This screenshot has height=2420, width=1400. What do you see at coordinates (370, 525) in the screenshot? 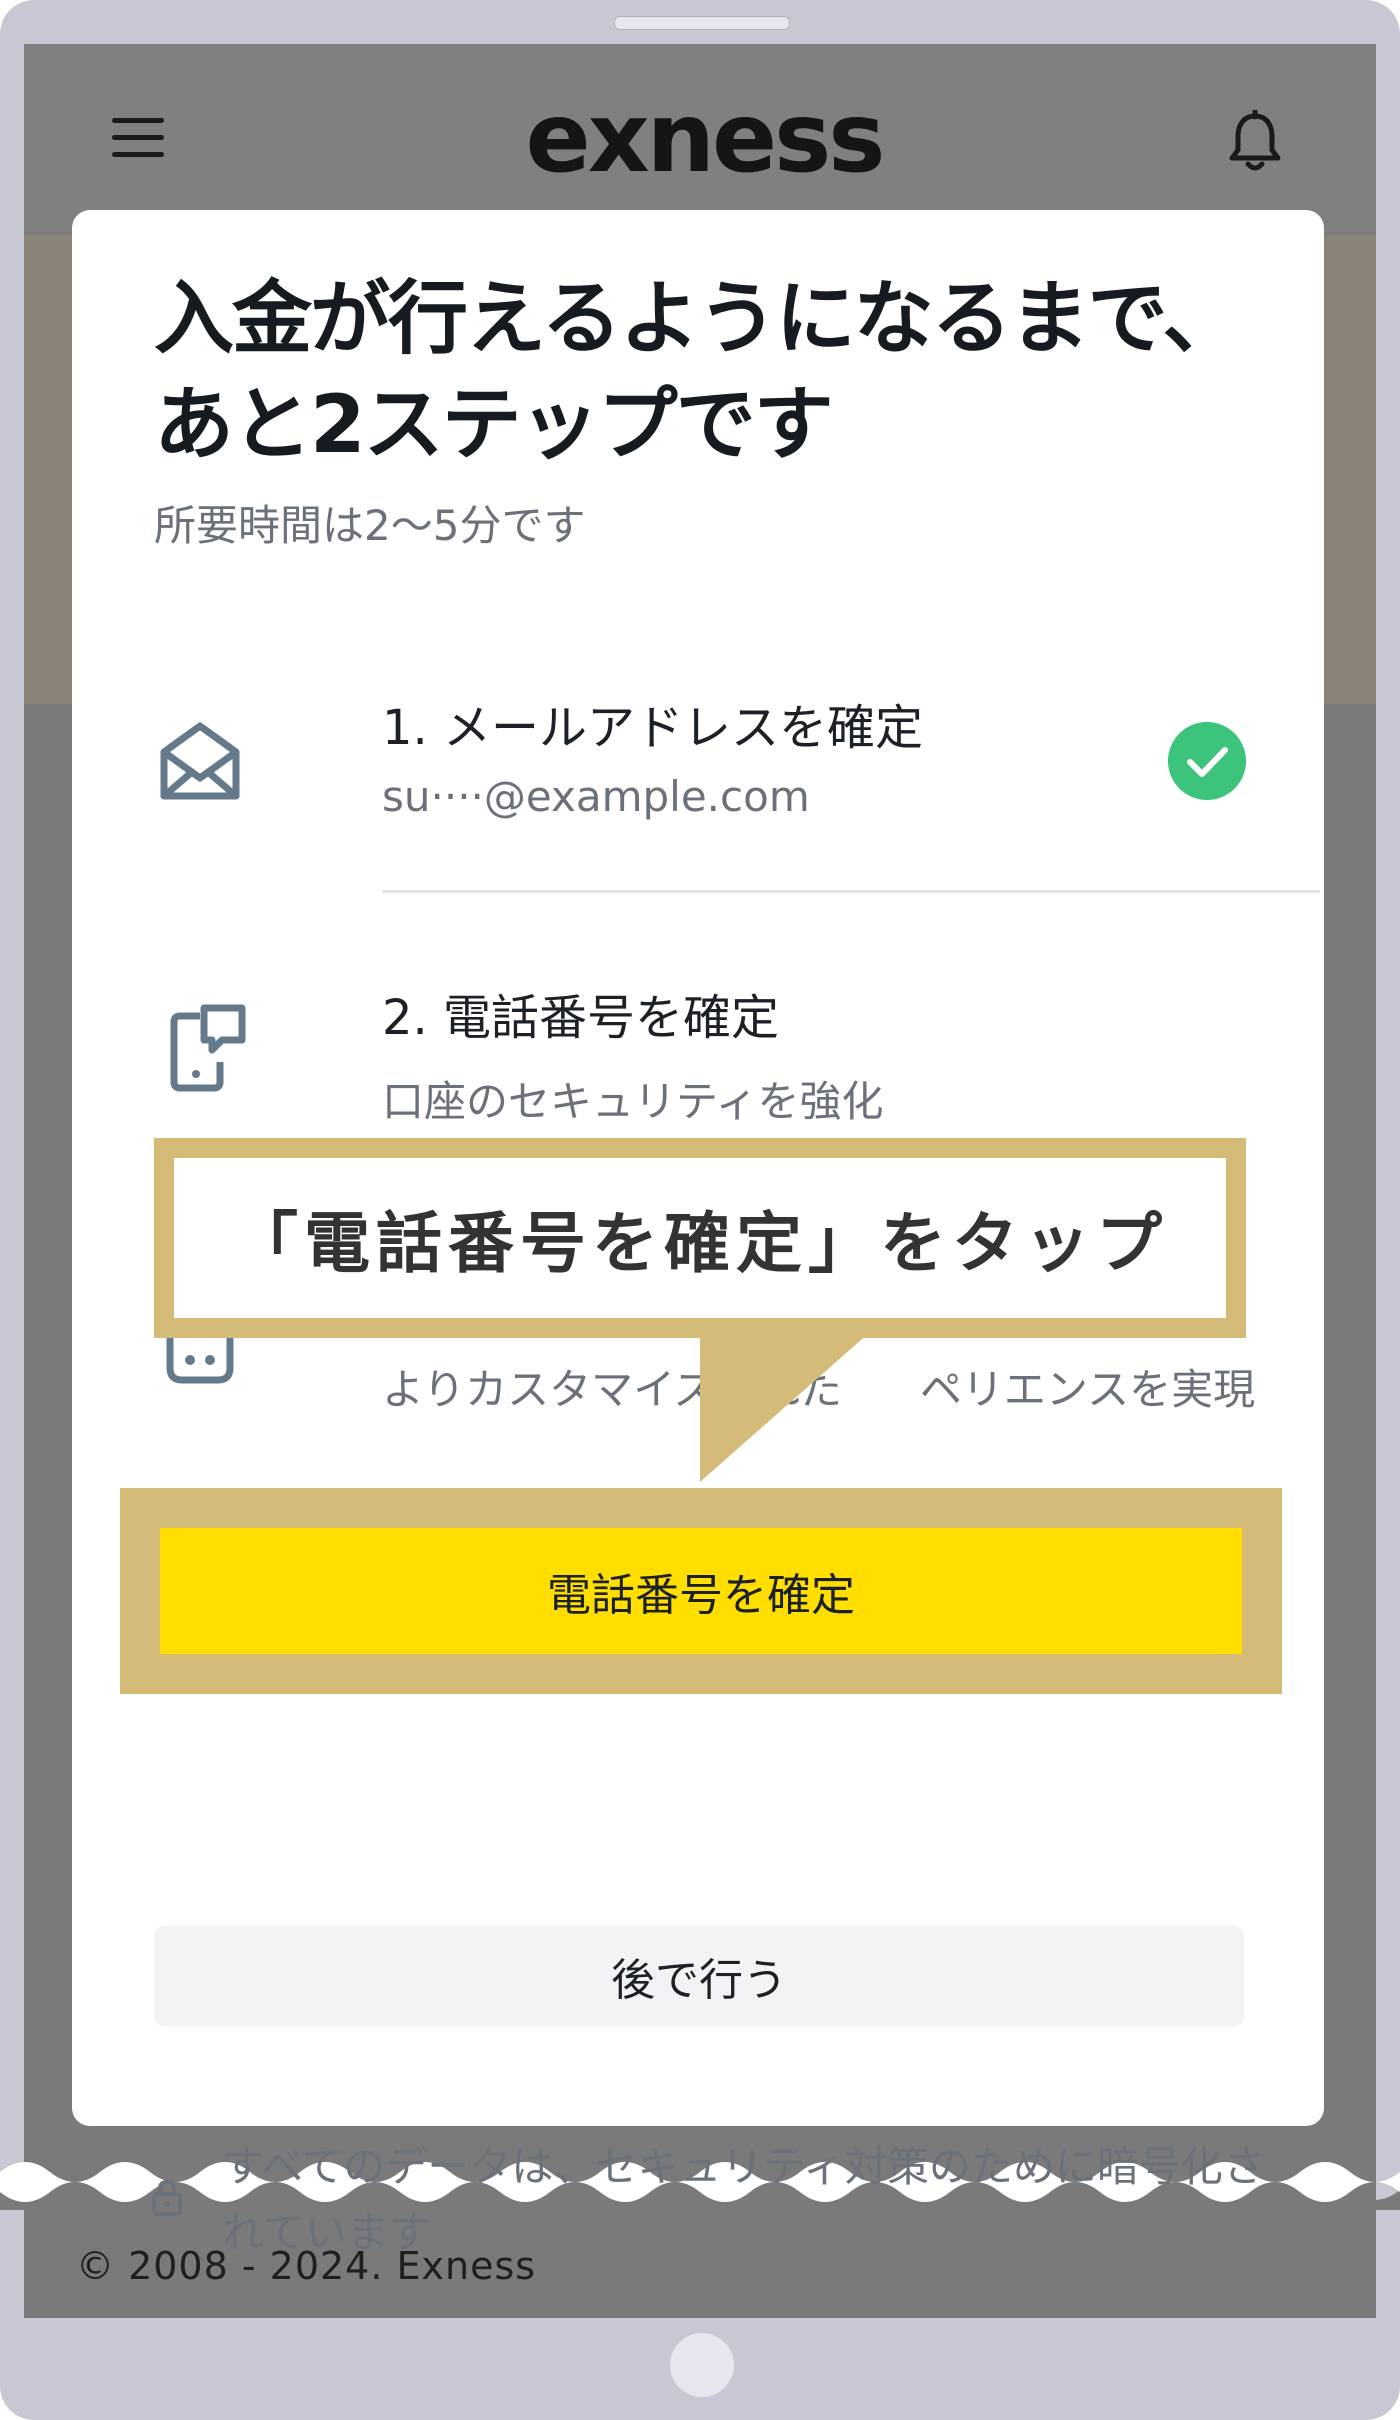
I see `modal-subtitle: 所要時間は2〜5分です` at bounding box center [370, 525].